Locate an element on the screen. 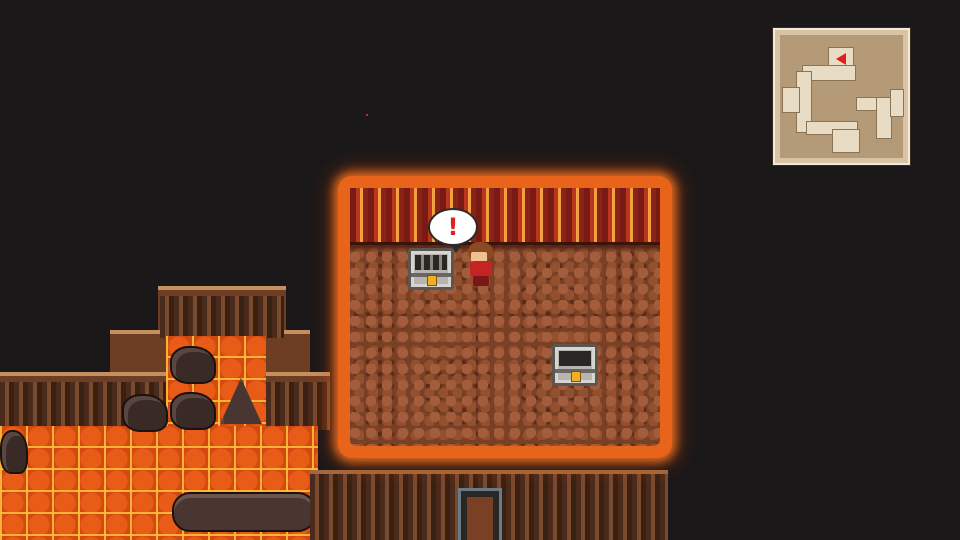 This screenshot has width=960, height=540. open-chest-icon is located at coordinates (431, 269).